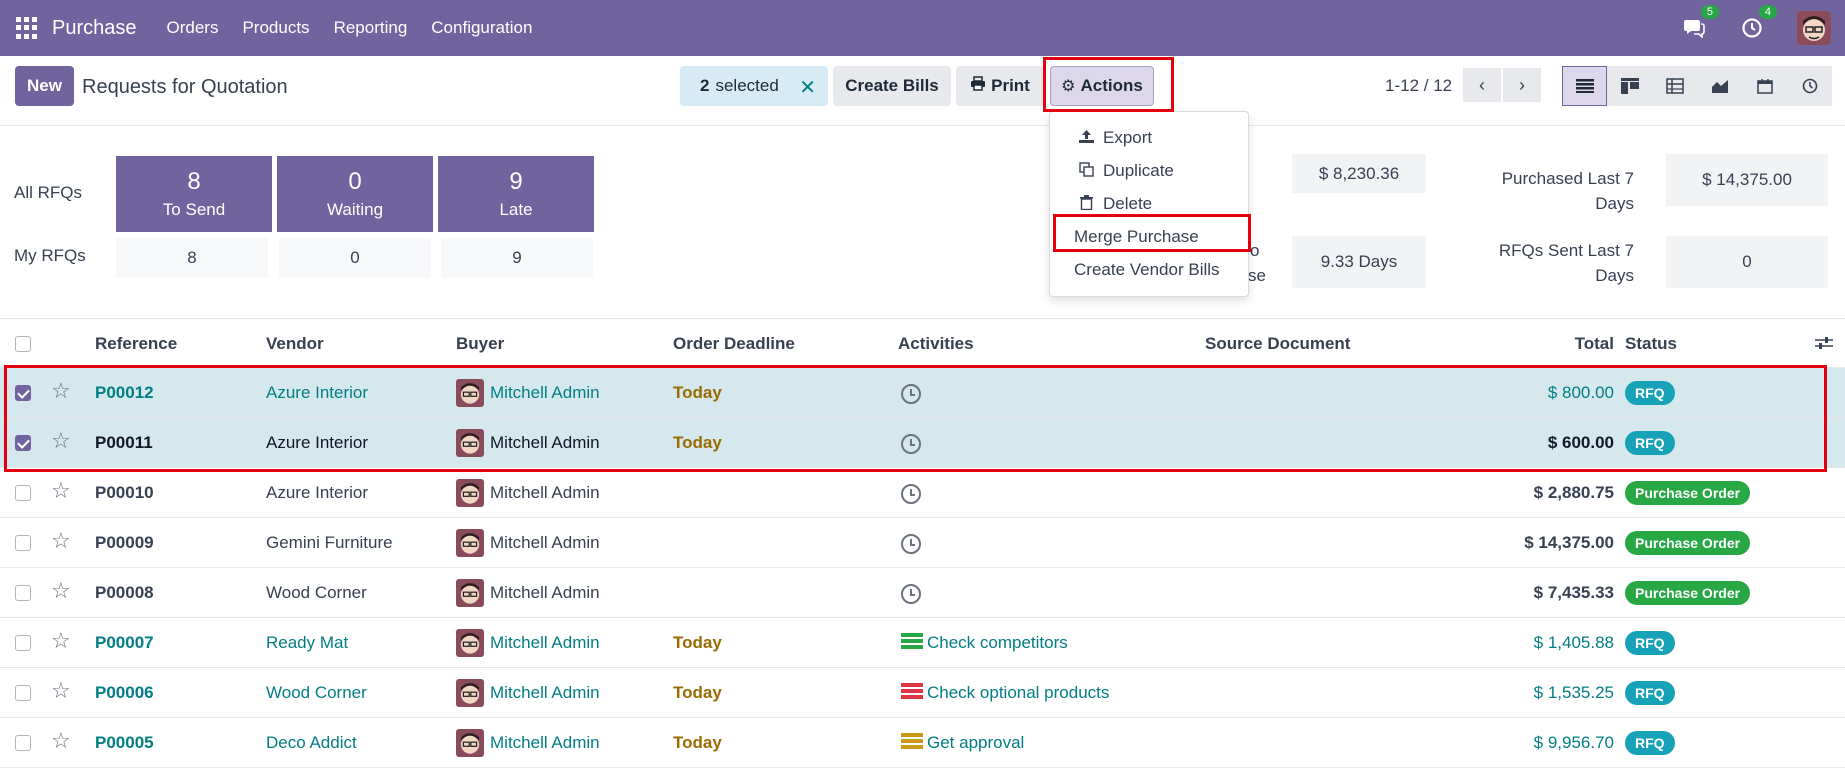 The image size is (1845, 772). Describe the element at coordinates (124, 593) in the screenshot. I see `row-reference: P00008` at that location.